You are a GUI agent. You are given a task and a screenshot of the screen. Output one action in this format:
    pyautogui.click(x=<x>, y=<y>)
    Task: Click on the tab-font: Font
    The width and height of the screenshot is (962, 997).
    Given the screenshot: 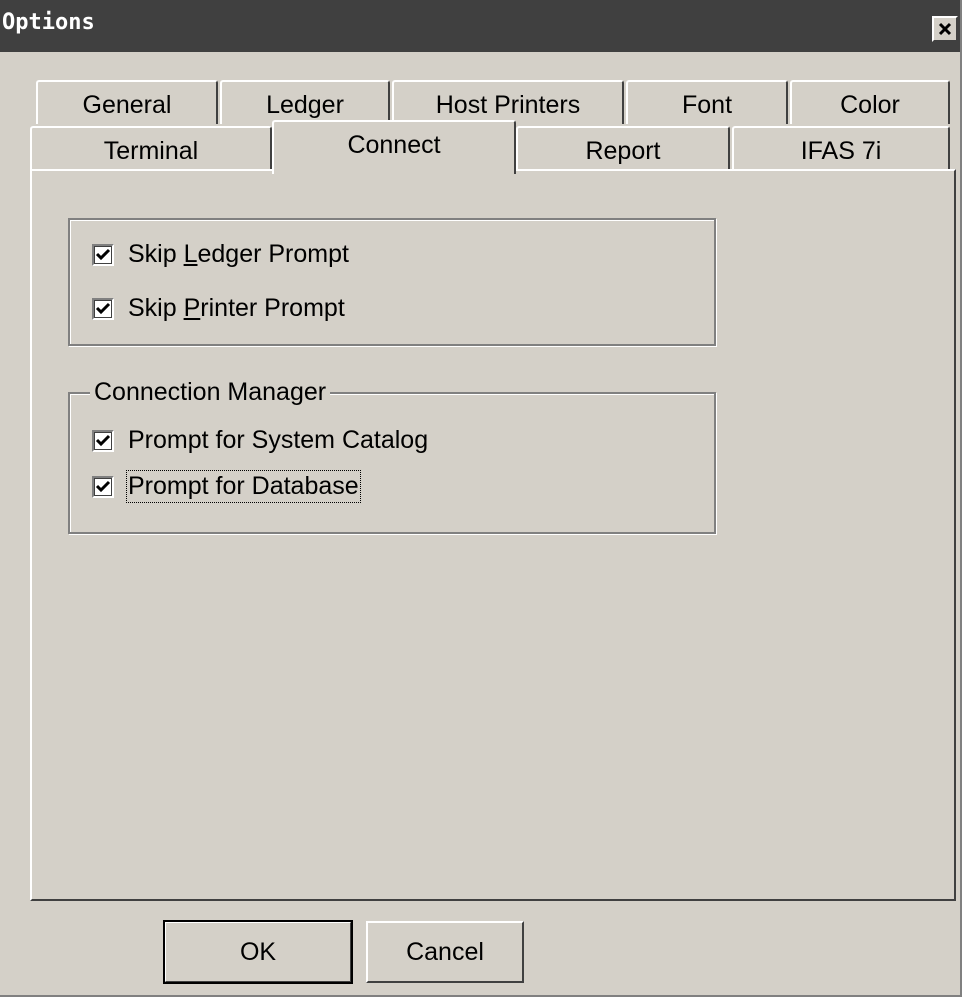 What is the action you would take?
    pyautogui.click(x=707, y=102)
    